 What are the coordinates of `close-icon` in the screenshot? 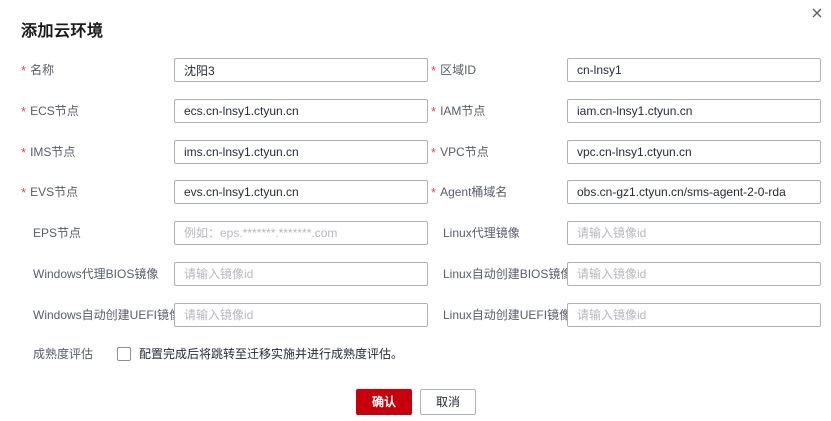 It's located at (817, 13).